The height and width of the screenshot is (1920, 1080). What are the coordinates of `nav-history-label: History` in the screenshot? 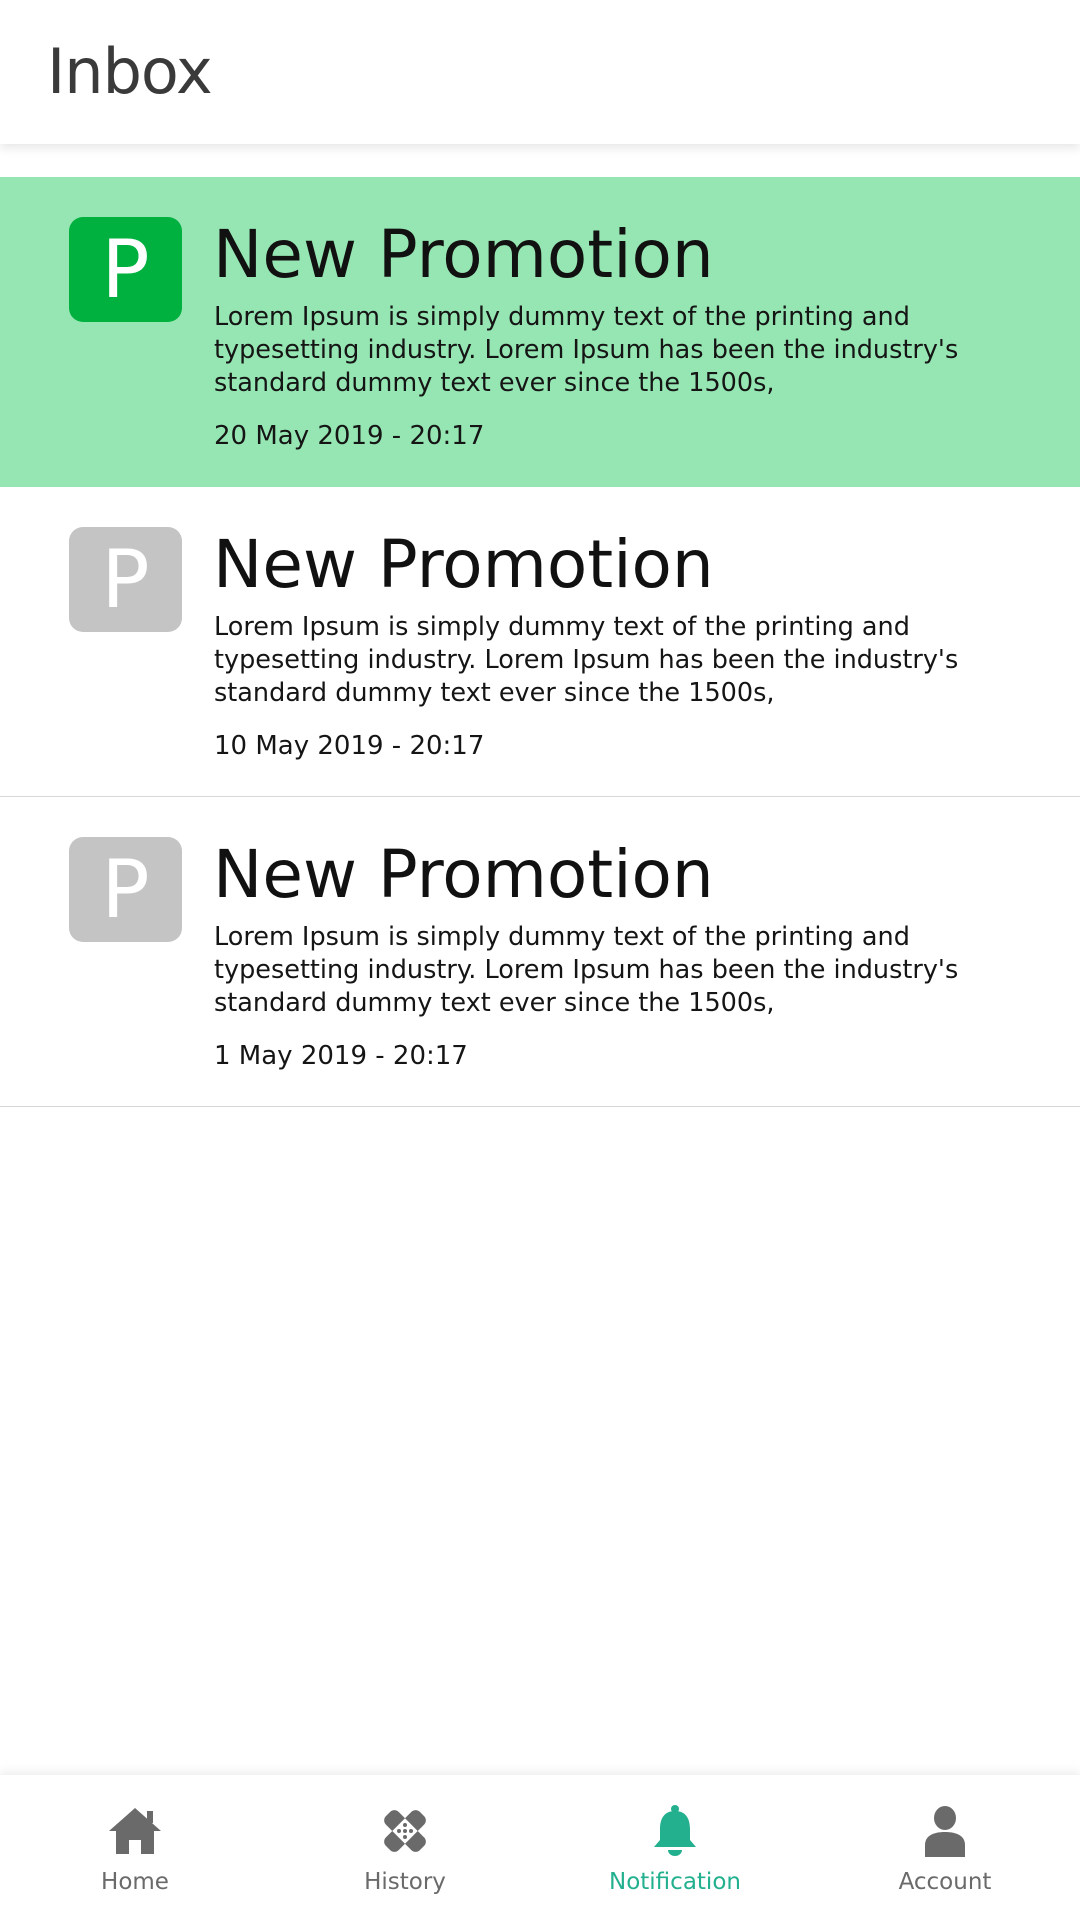 It's located at (405, 1882).